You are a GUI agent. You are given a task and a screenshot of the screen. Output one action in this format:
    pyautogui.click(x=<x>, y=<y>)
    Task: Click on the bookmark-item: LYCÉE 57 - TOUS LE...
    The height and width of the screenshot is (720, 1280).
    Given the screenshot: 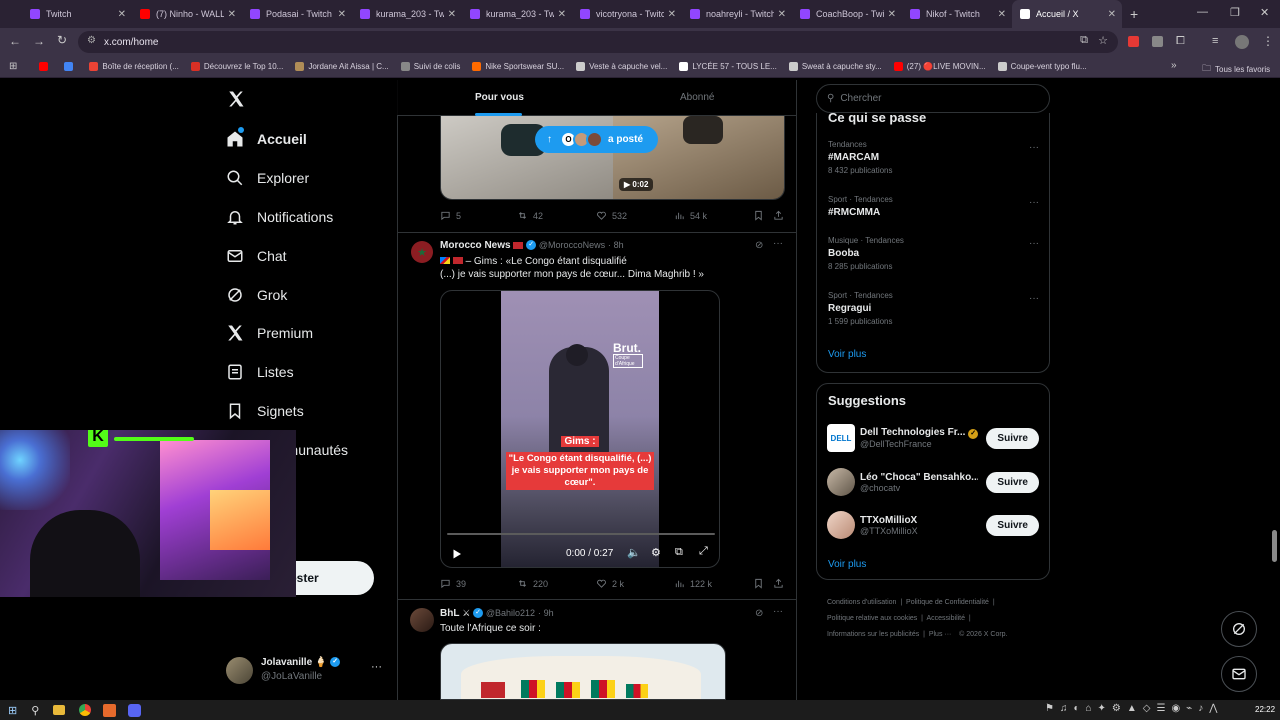 What is the action you would take?
    pyautogui.click(x=728, y=66)
    